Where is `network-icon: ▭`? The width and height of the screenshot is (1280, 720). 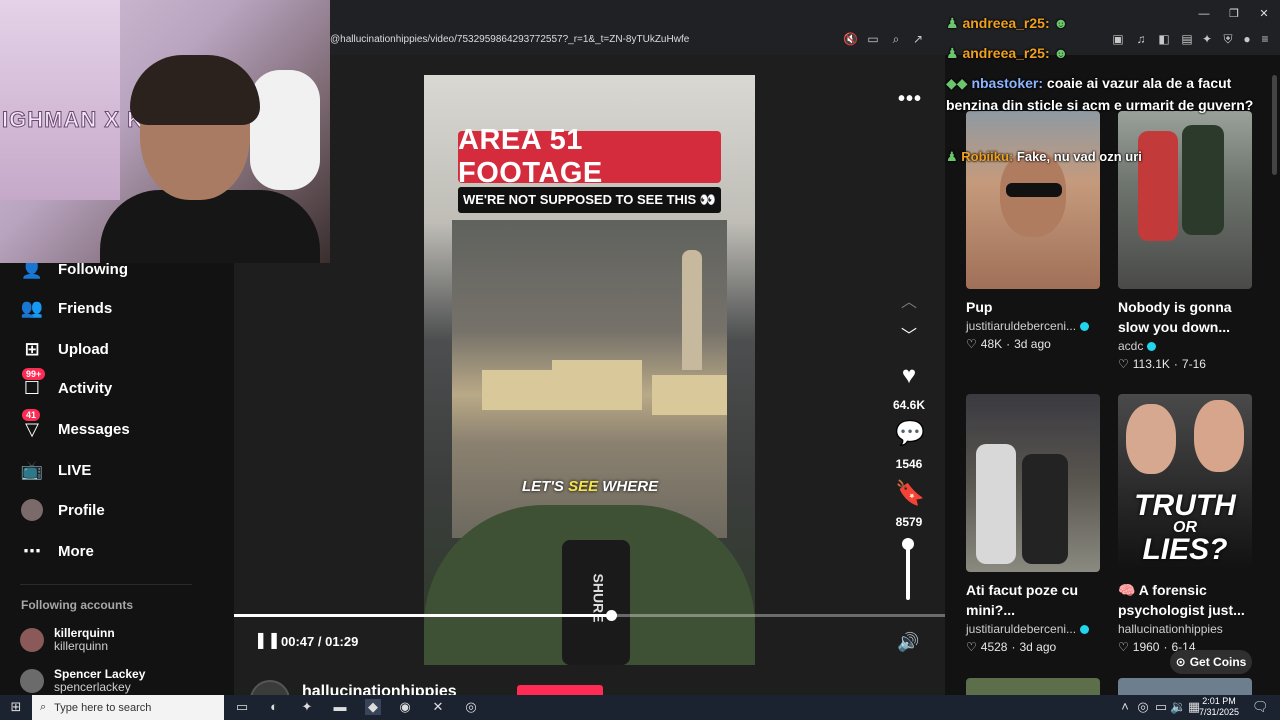
network-icon: ▭ is located at coordinates (1161, 707).